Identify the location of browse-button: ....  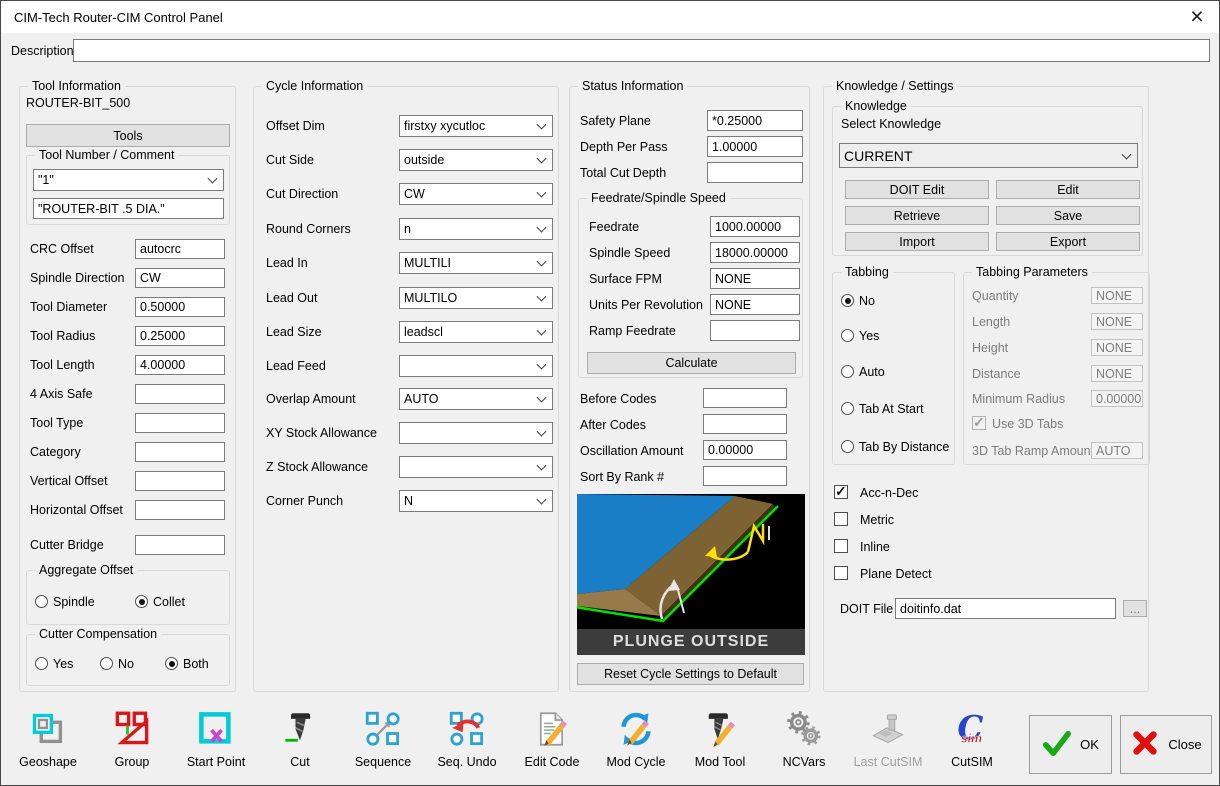
(1135, 608).